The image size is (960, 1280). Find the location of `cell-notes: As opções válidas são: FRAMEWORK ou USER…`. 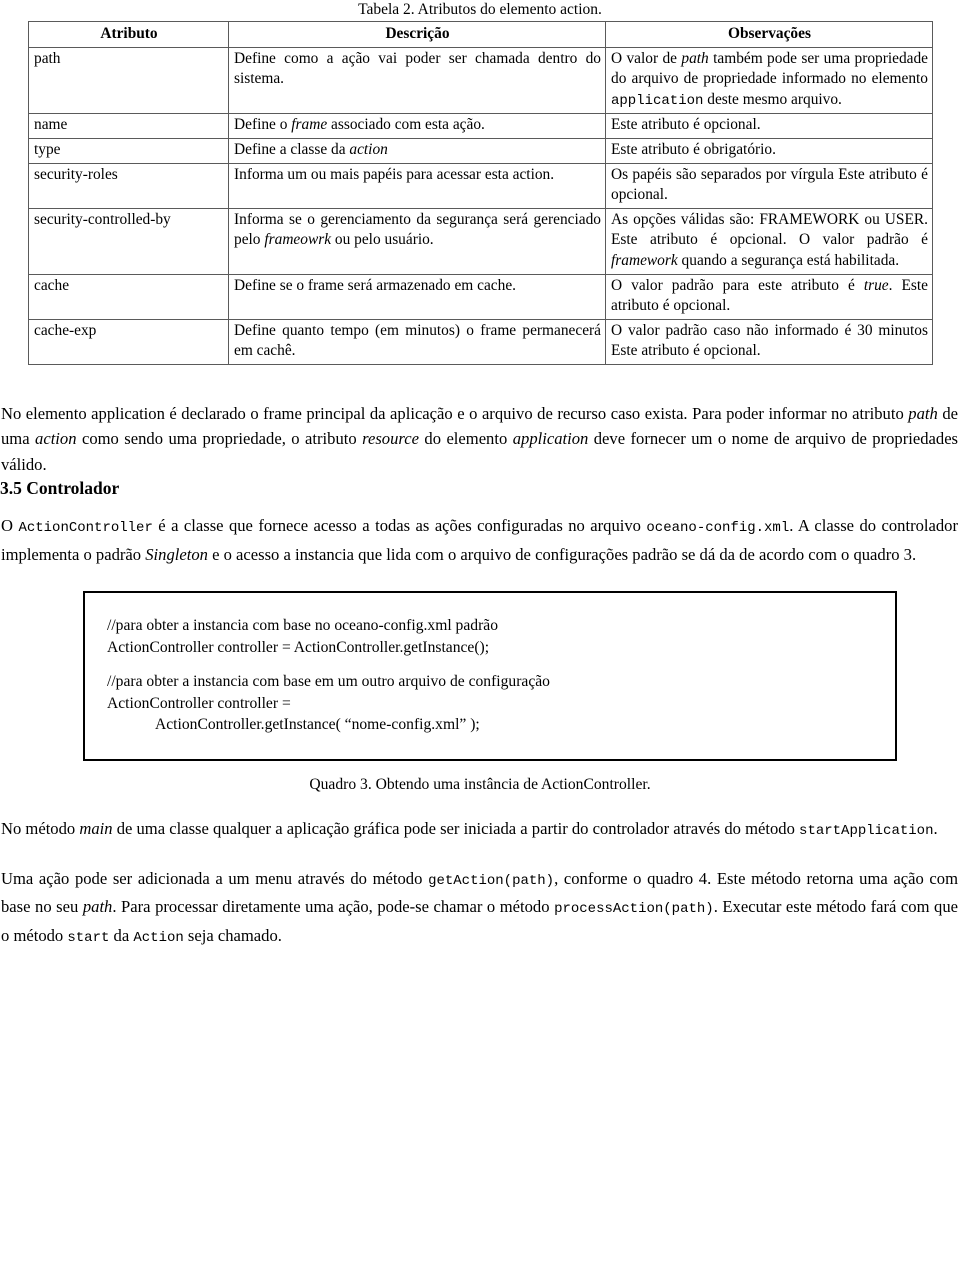

cell-notes: As opções válidas são: FRAMEWORK ou USER… is located at coordinates (769, 241).